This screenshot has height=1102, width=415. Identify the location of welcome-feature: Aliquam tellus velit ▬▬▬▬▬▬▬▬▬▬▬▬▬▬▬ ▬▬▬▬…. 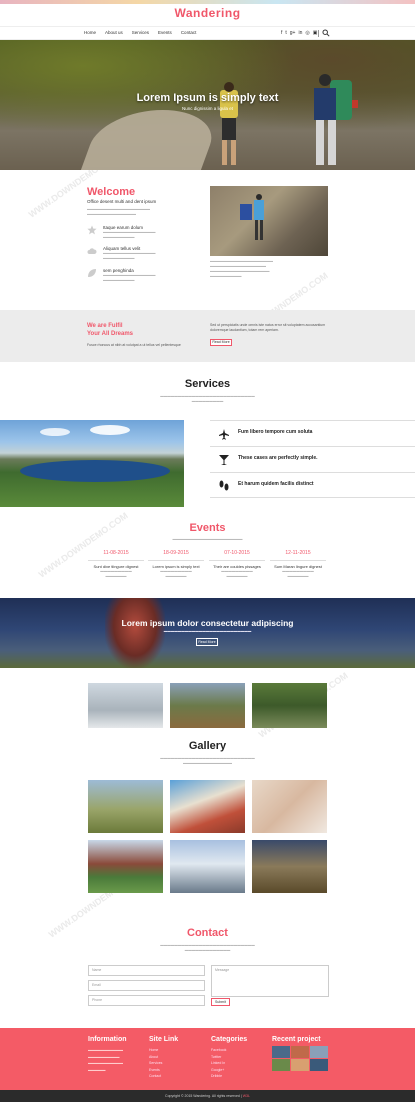
(145, 253).